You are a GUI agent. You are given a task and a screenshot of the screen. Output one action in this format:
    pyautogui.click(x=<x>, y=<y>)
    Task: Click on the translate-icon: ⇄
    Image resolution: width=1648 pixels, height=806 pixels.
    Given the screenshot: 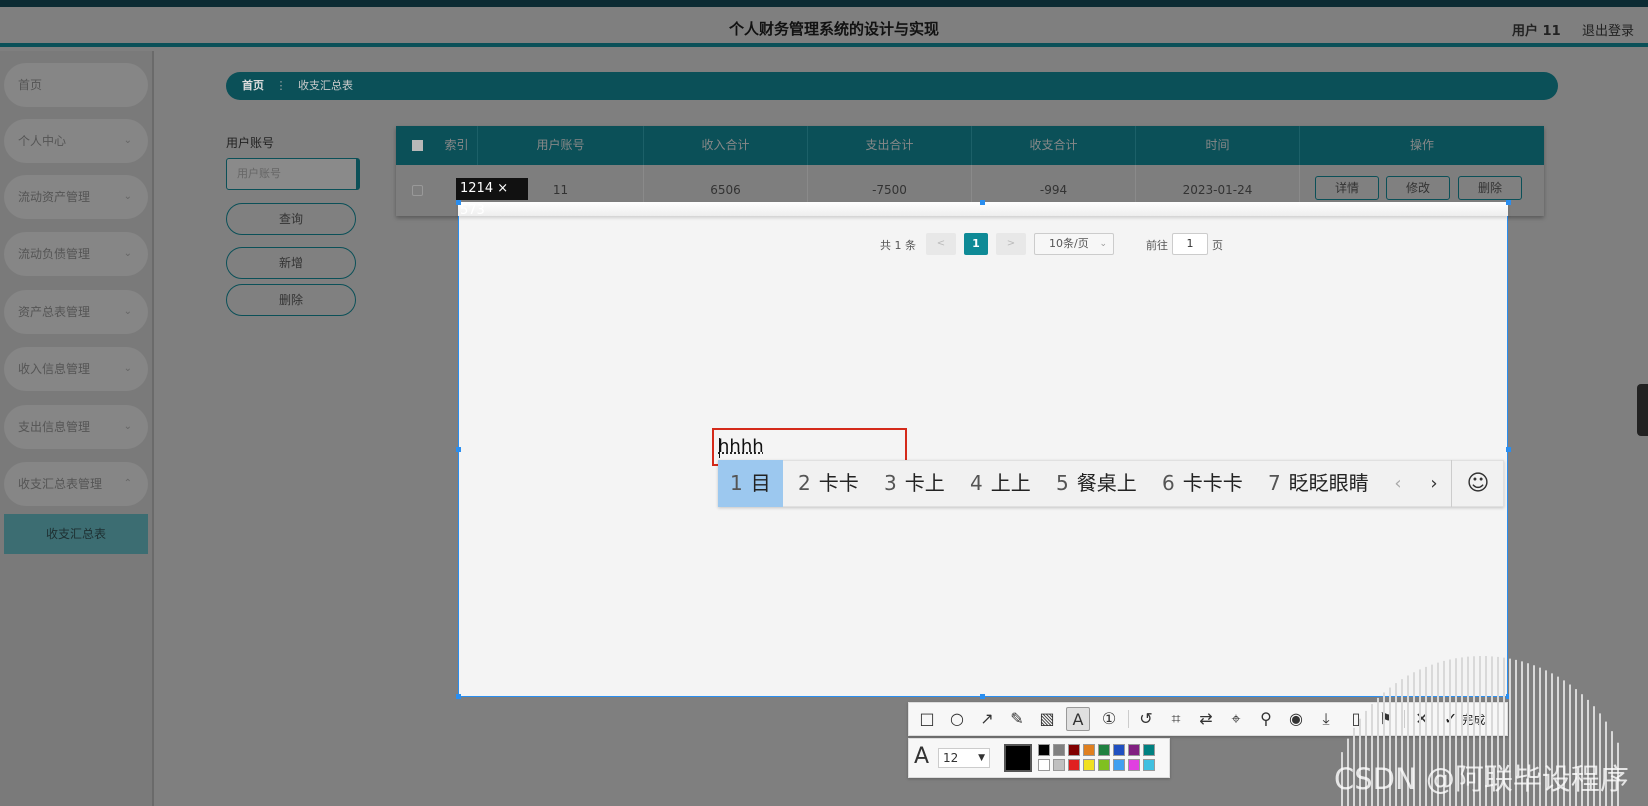 What is the action you would take?
    pyautogui.click(x=1206, y=719)
    